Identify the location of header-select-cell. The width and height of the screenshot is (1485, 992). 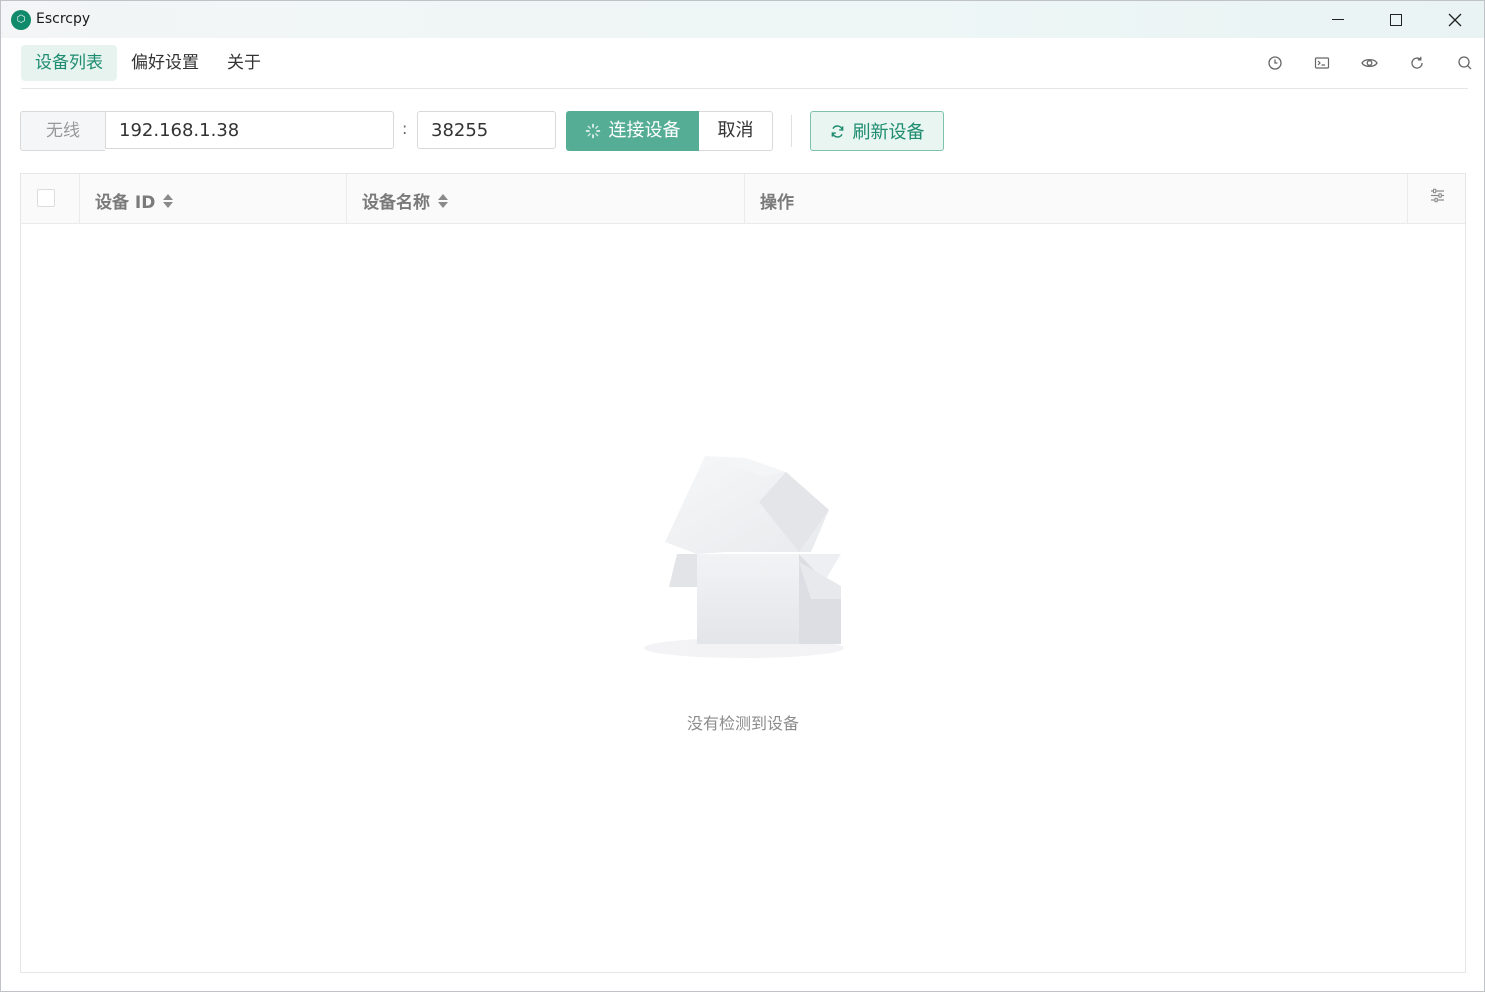
(50, 198).